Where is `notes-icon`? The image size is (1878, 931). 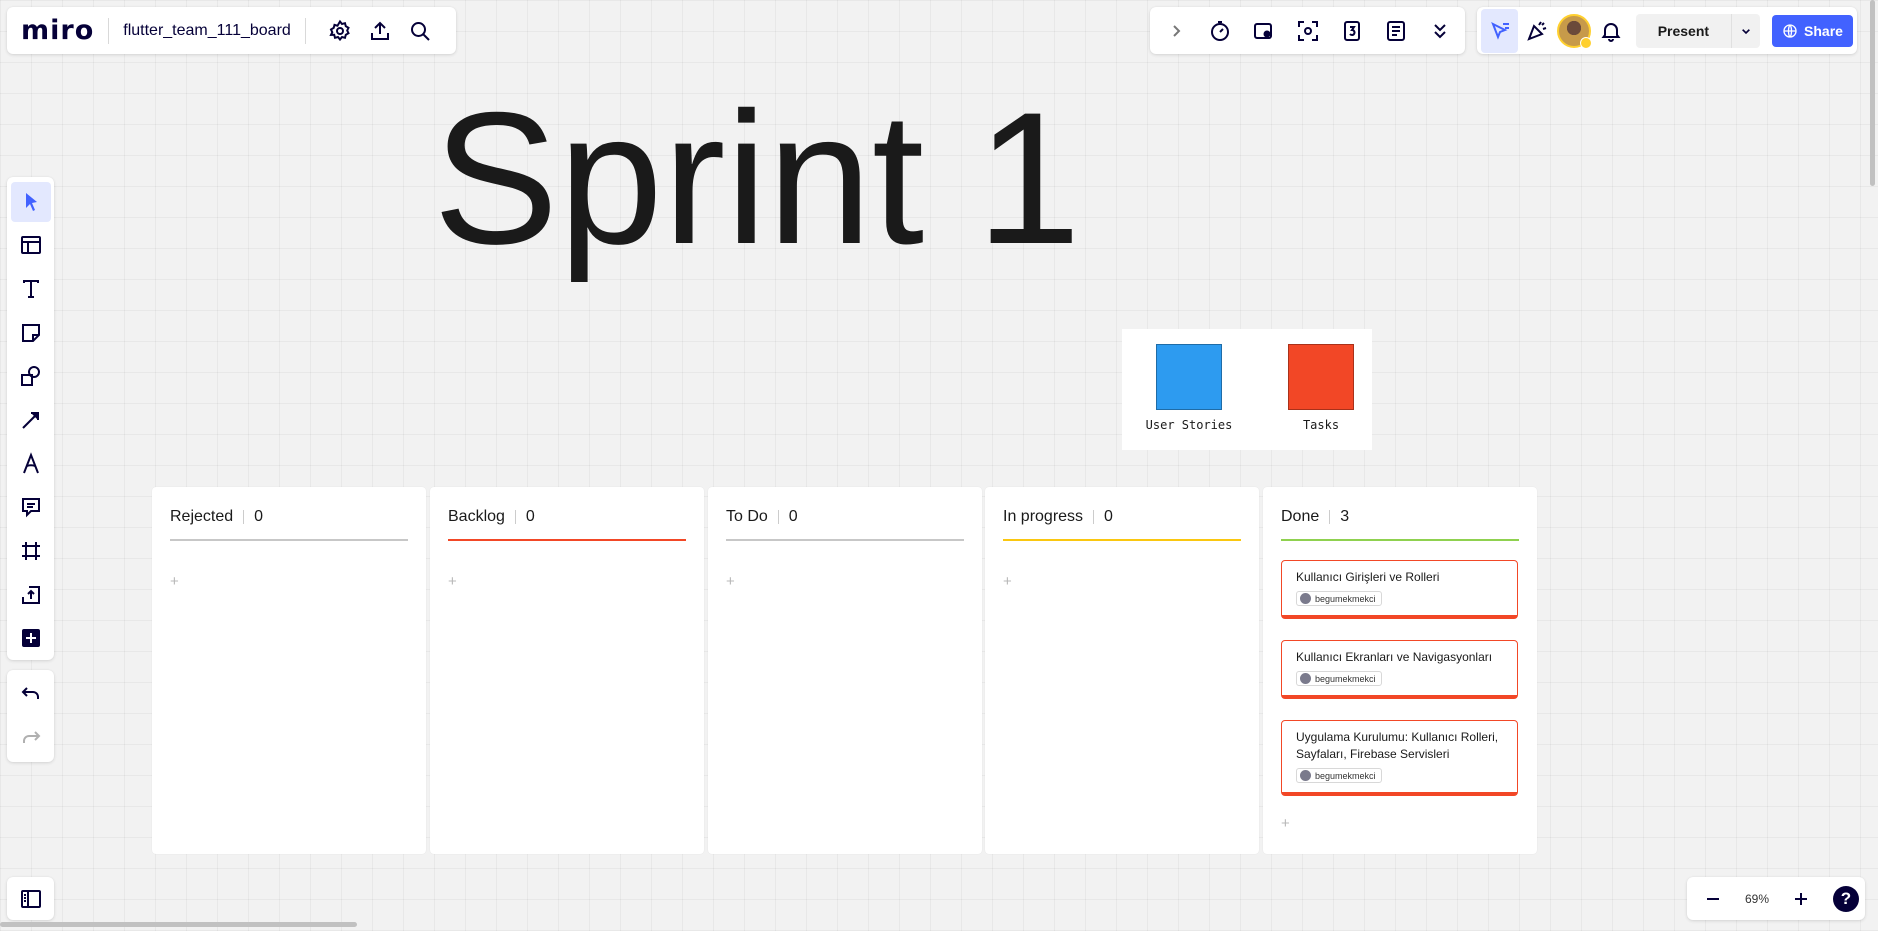 notes-icon is located at coordinates (1396, 31).